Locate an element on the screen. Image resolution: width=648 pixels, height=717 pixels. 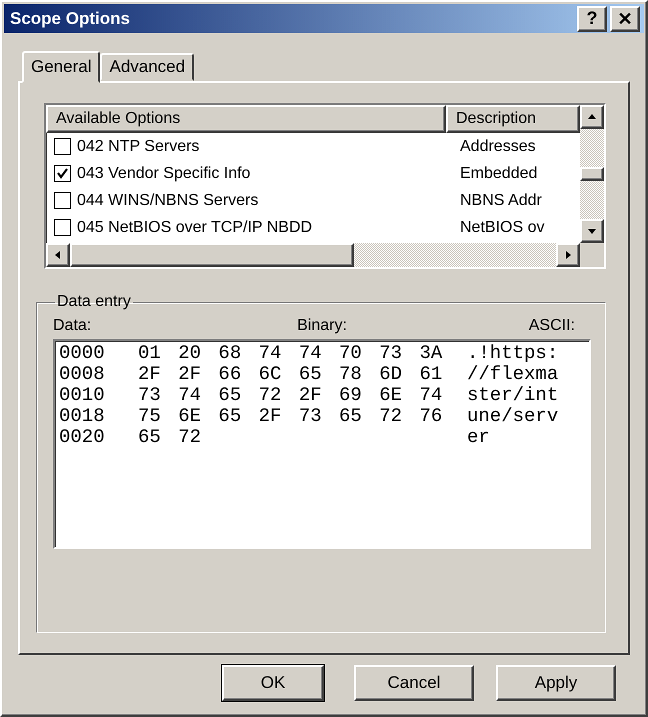
option-description: NBNS Addr is located at coordinates (501, 200).